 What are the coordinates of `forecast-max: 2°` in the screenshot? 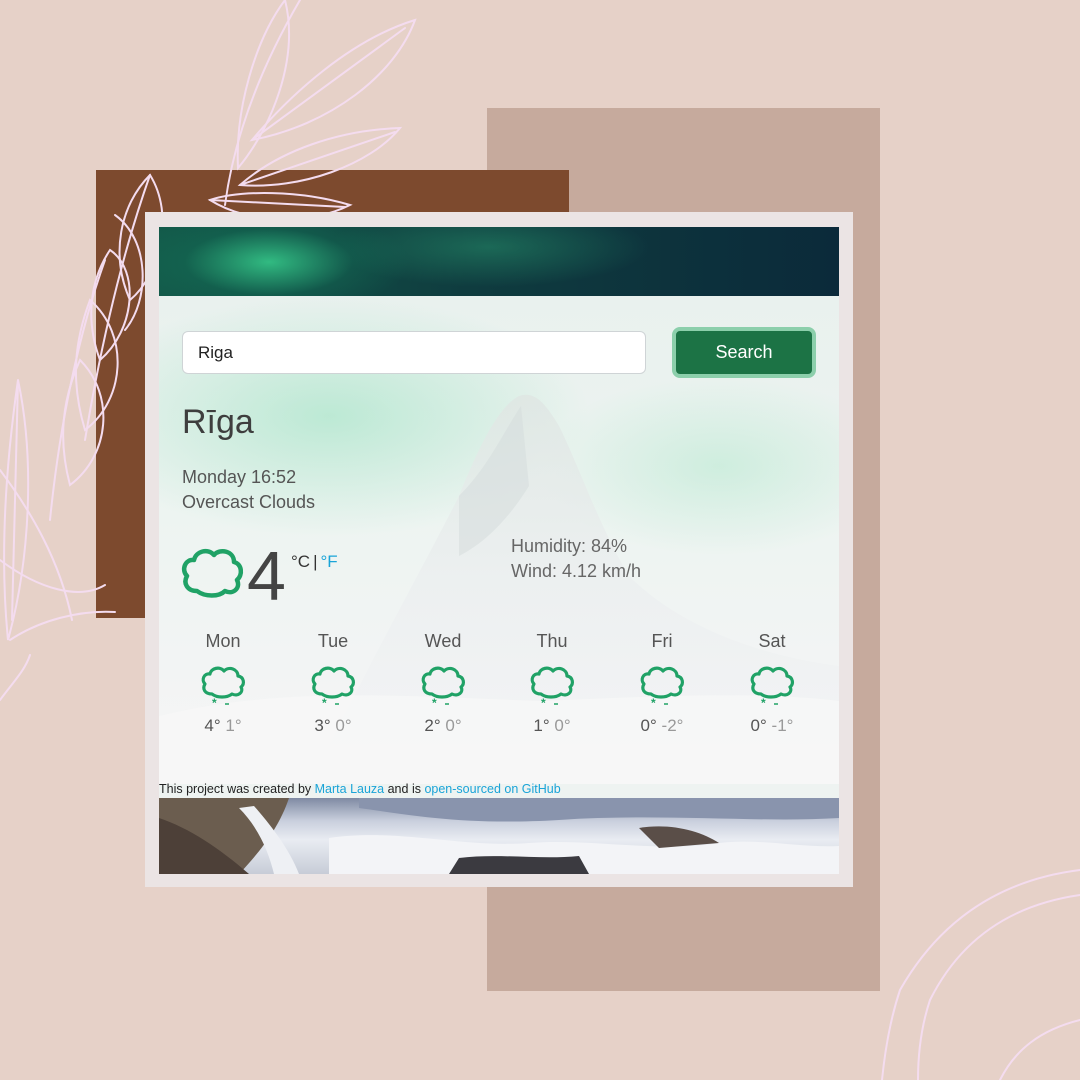 It's located at (432, 725).